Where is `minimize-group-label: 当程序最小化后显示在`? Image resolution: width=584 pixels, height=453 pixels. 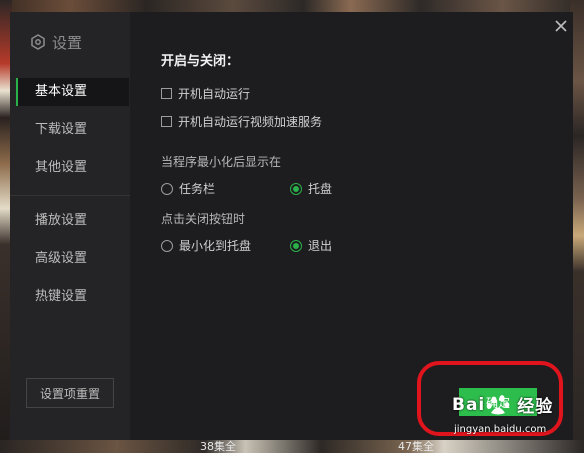
minimize-group-label: 当程序最小化后显示在 is located at coordinates (221, 162).